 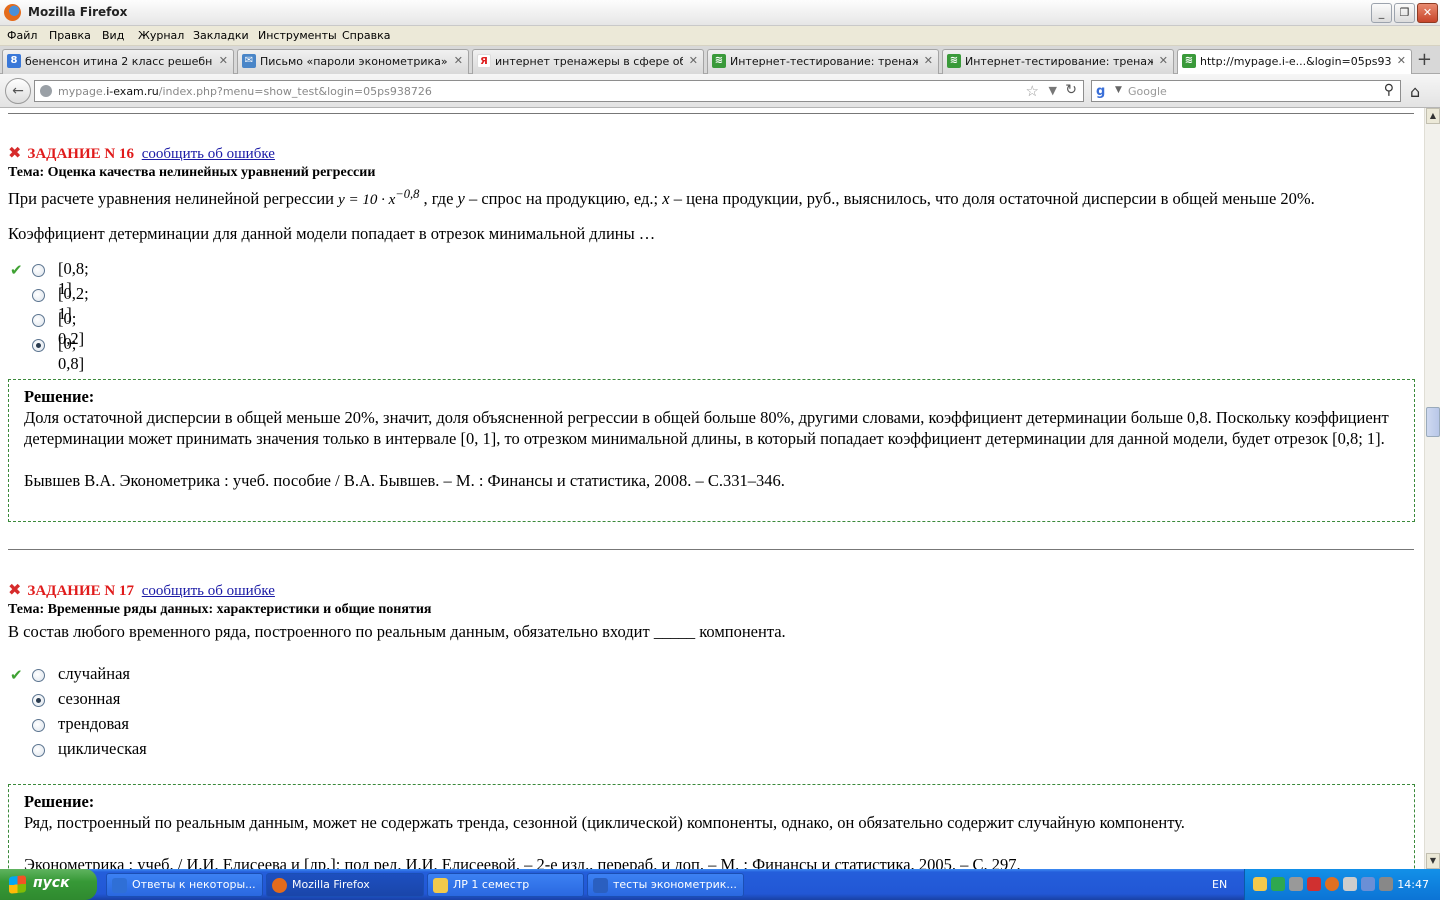 I want to click on browser-tab: Я интернет тренажеры в сфере обра... ✕, so click(x=588, y=61).